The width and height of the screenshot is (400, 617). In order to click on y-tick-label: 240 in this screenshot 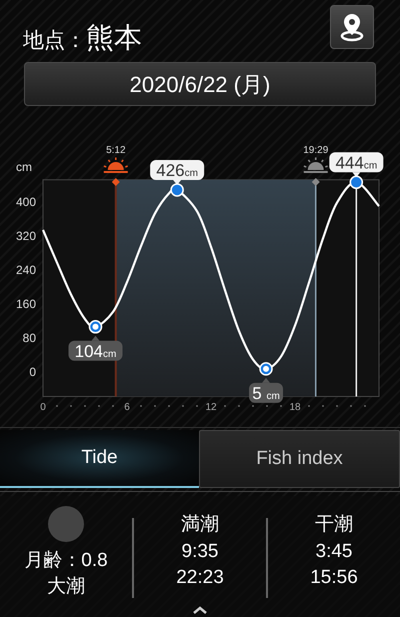, I will do `click(26, 270)`.